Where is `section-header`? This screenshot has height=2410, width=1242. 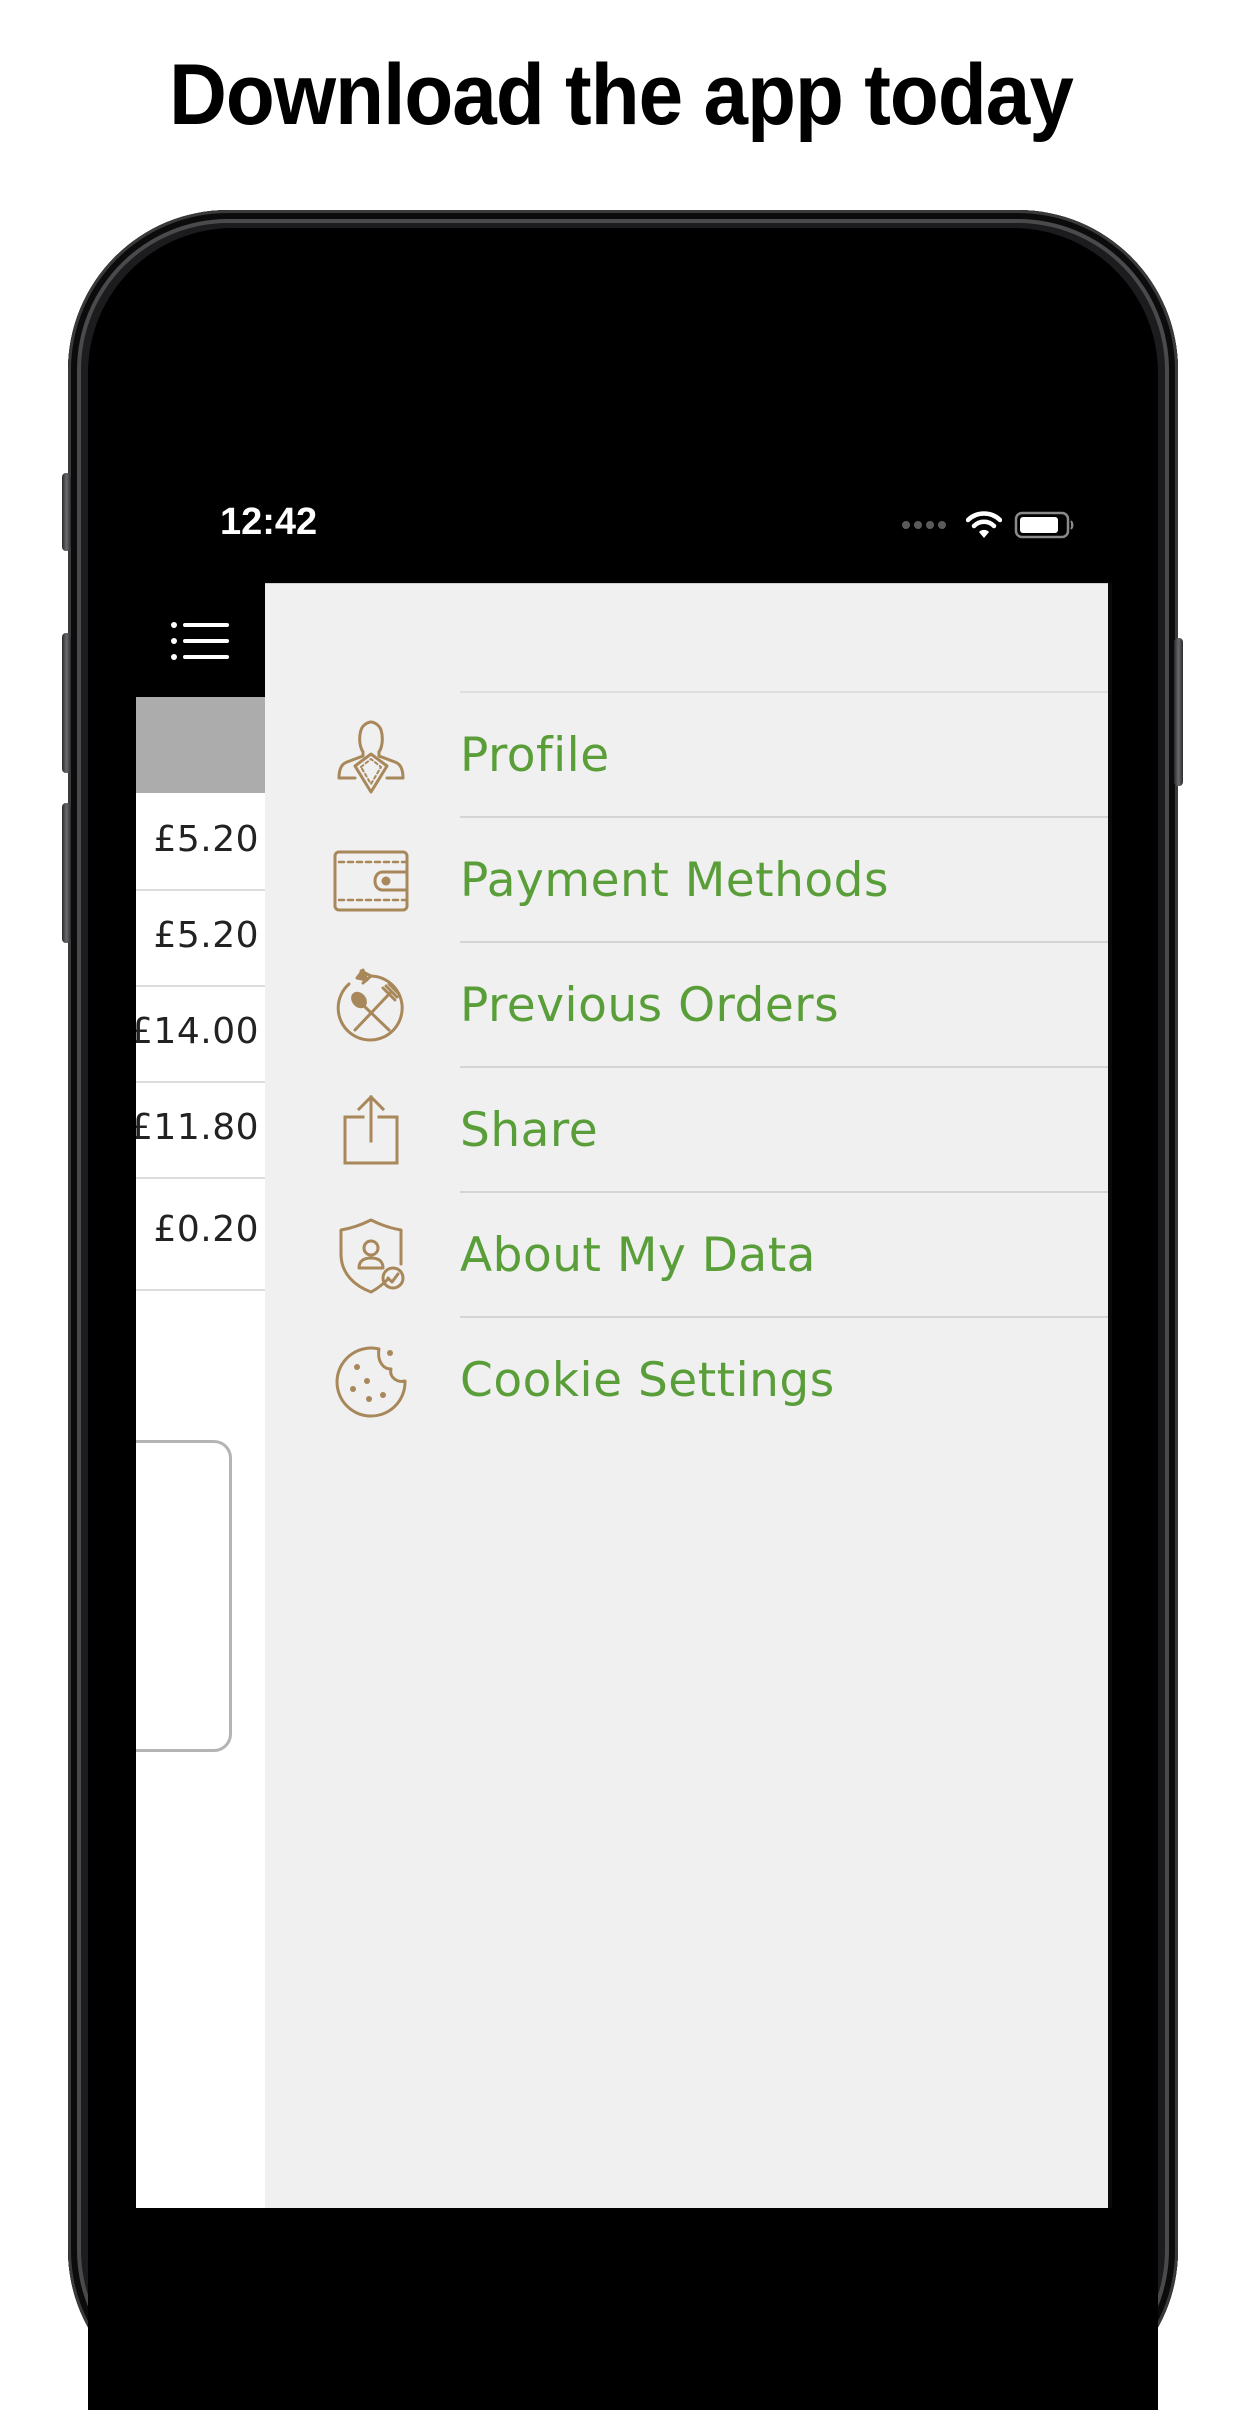
section-header is located at coordinates (200, 745).